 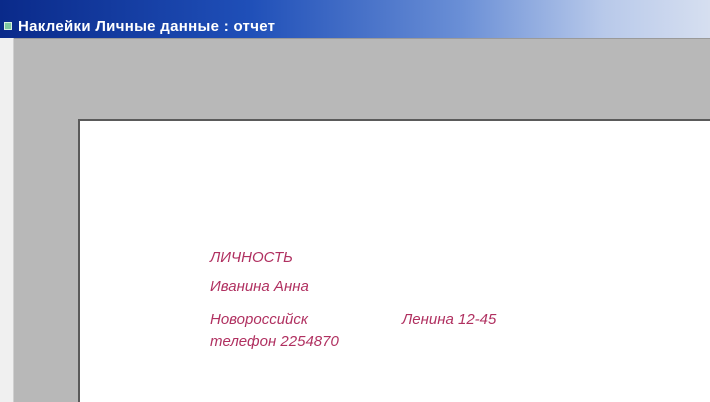 What do you see at coordinates (147, 26) in the screenshot?
I see `window-title: Наклейки Личные данные : отчет` at bounding box center [147, 26].